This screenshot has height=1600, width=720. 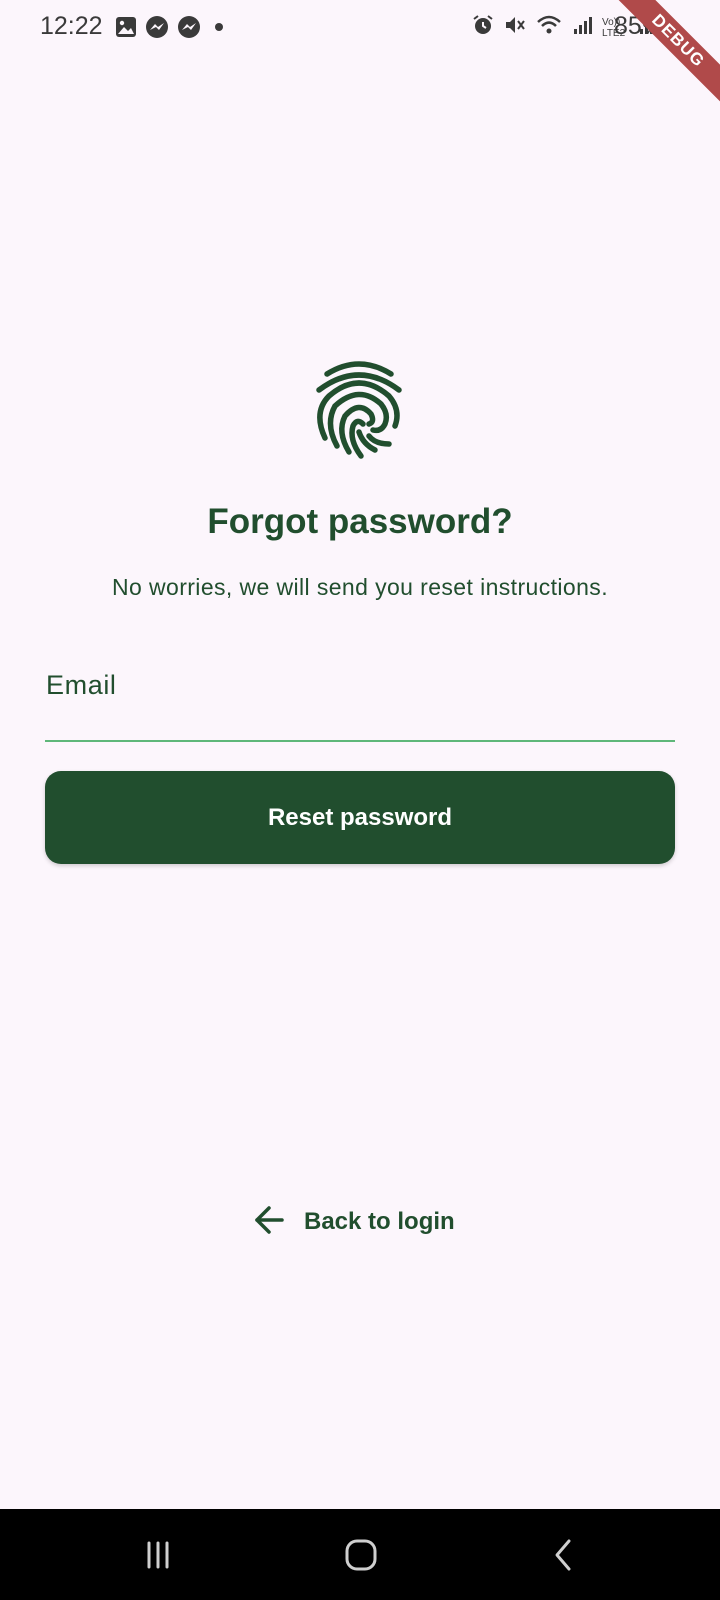 I want to click on back-to-login-link: Back to login, so click(x=353, y=1222).